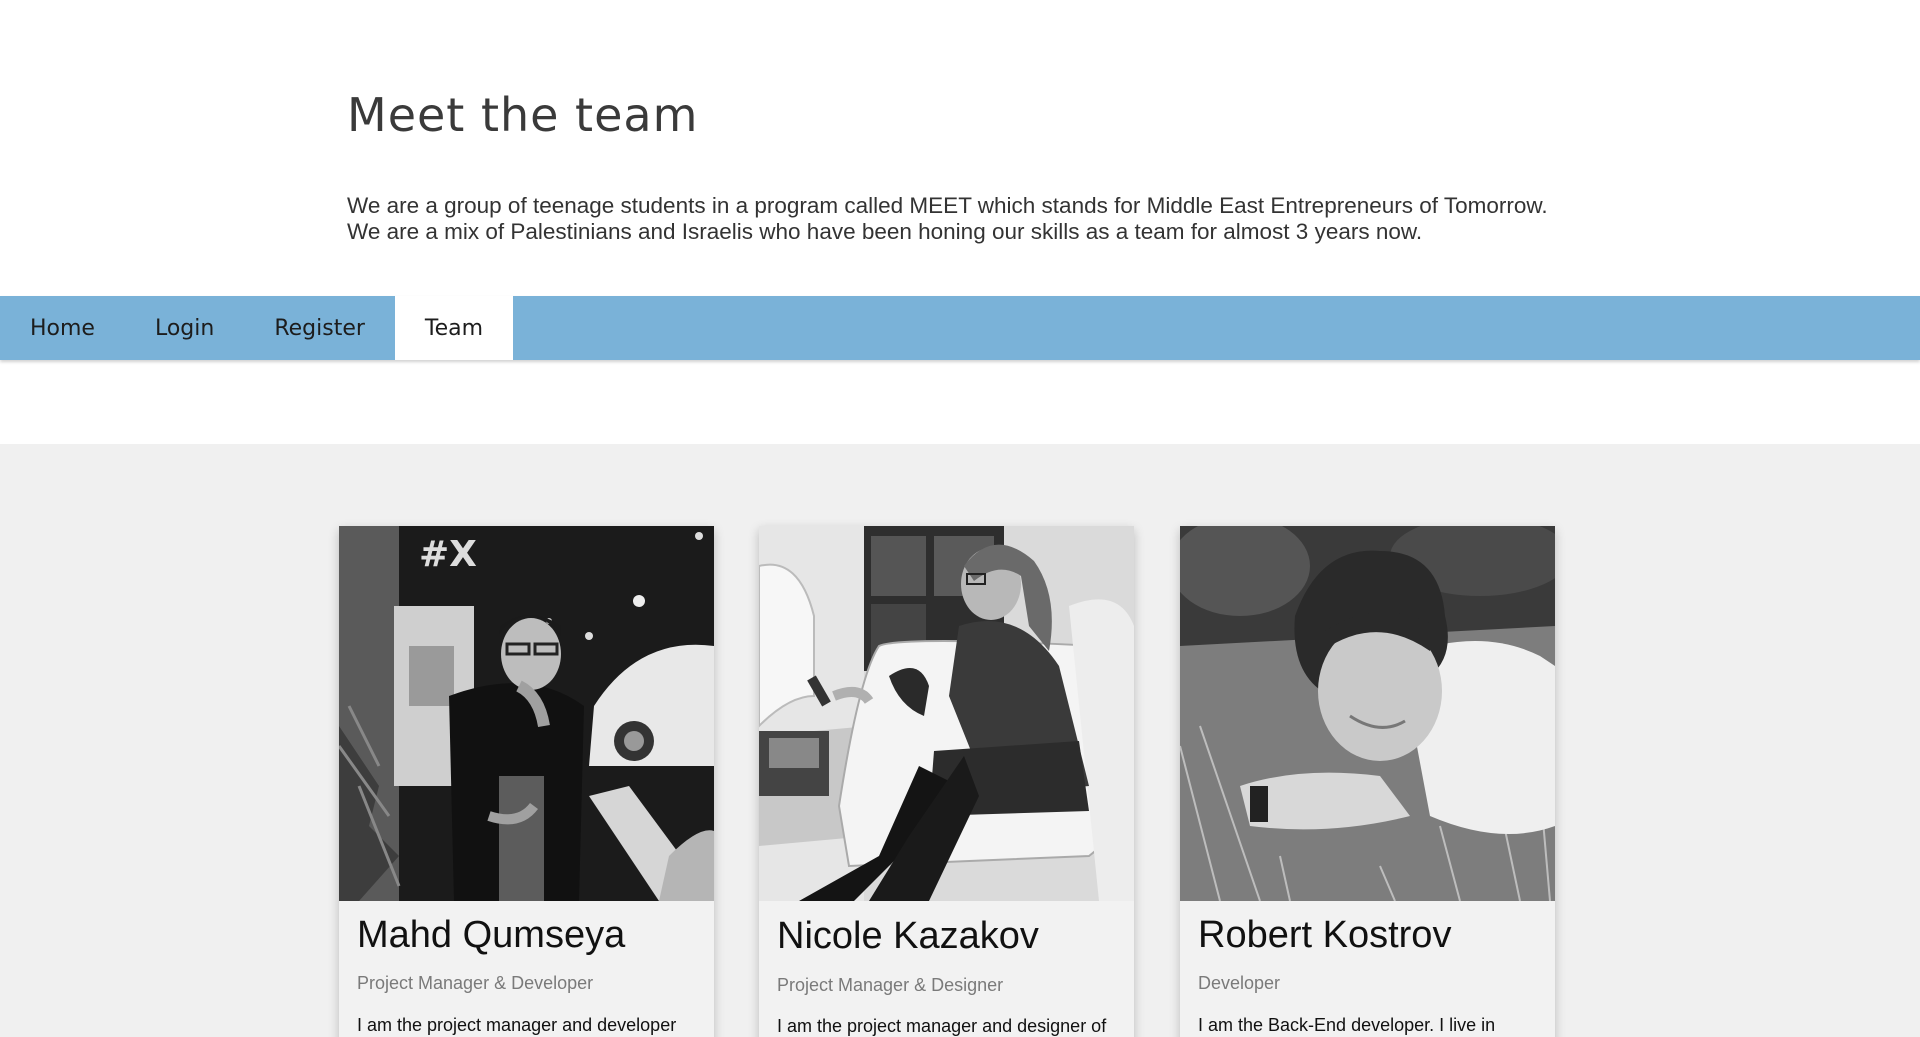 This screenshot has width=1920, height=1037. What do you see at coordinates (960, 328) in the screenshot?
I see `main-navbar: Home Login Register Team` at bounding box center [960, 328].